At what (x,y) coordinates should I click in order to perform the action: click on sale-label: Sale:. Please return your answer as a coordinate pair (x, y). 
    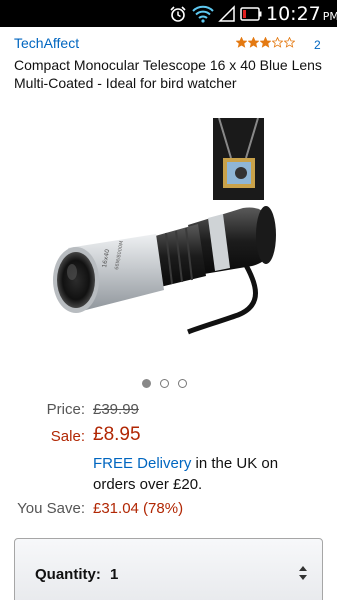
    Looking at the image, I should click on (67, 436).